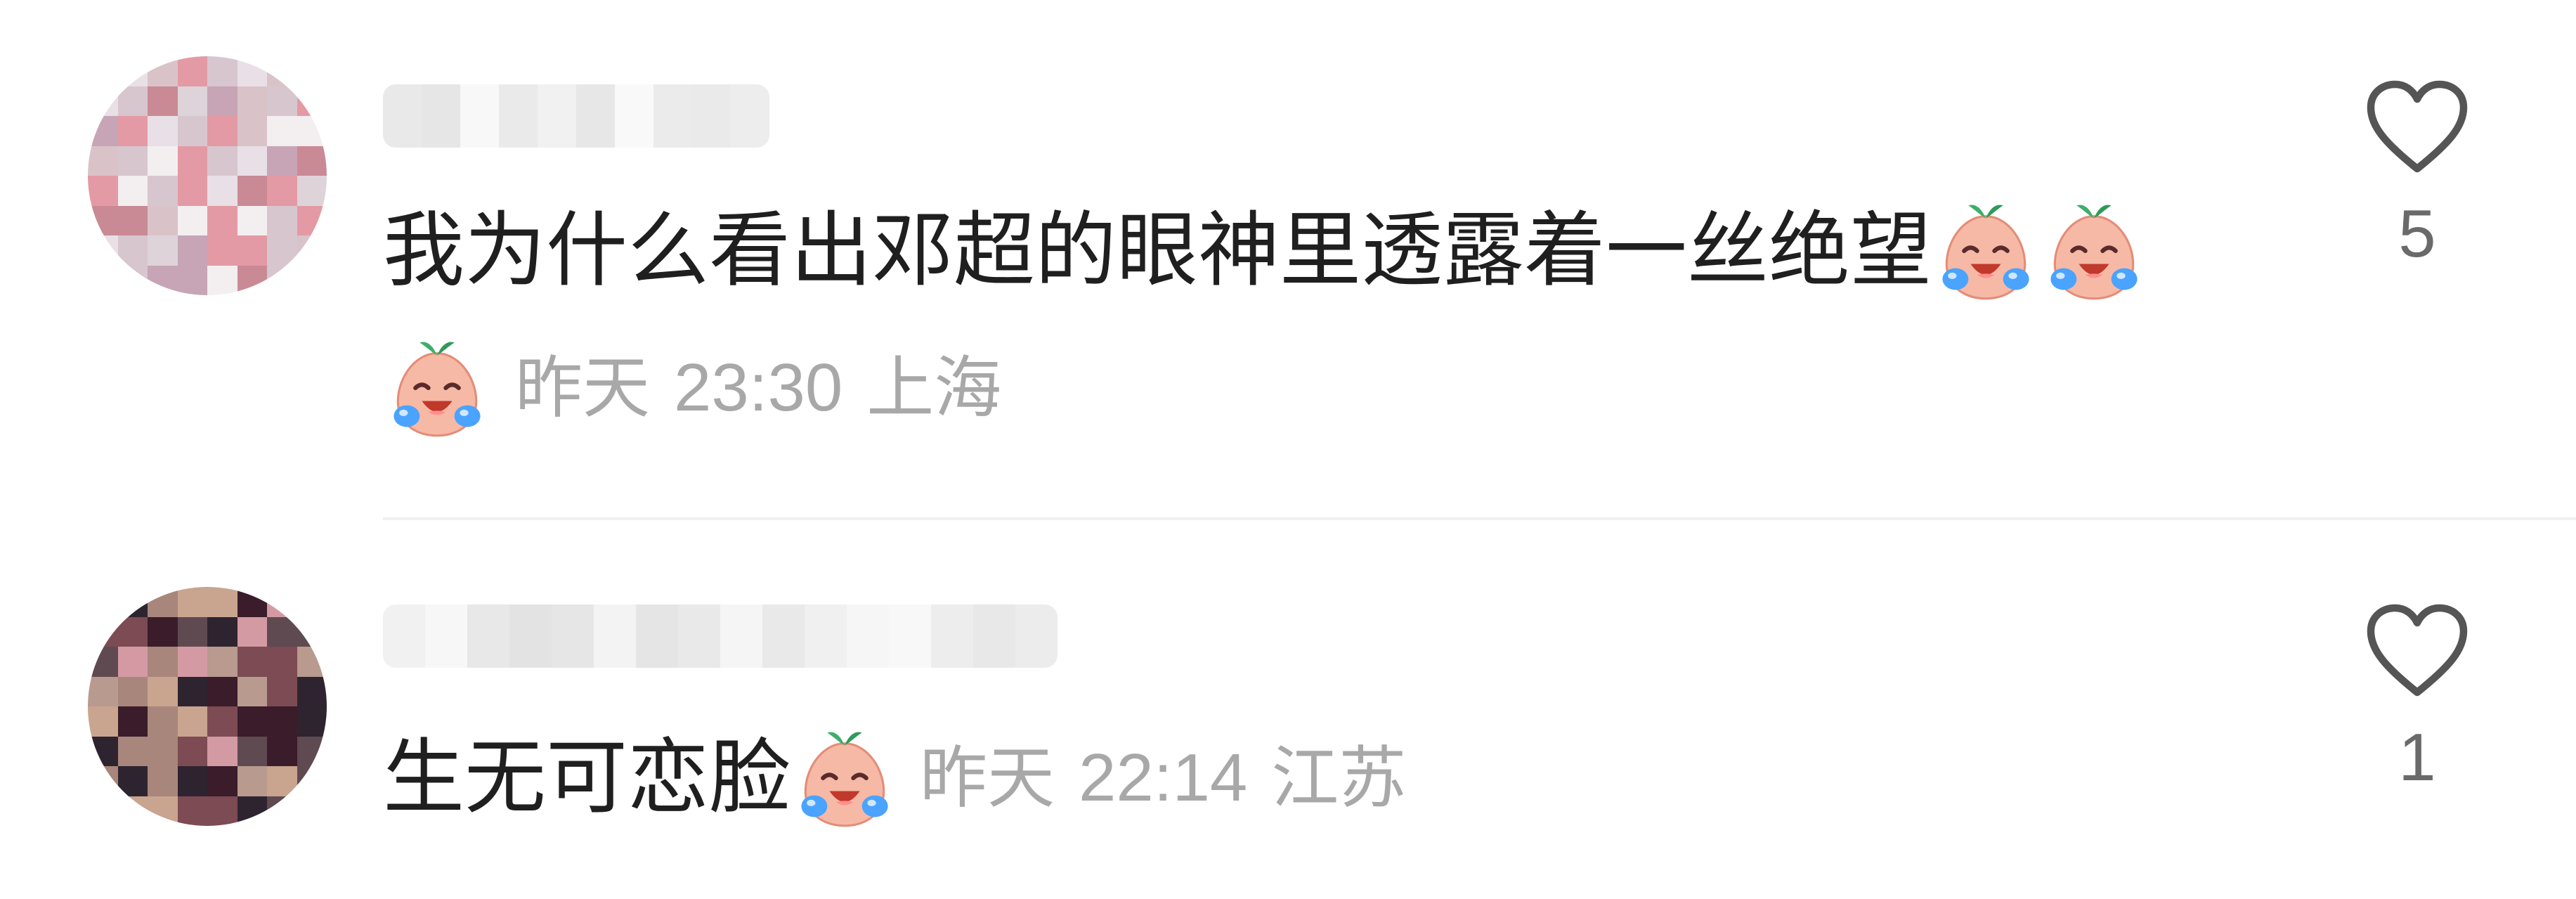 The width and height of the screenshot is (2576, 899). Describe the element at coordinates (587, 778) in the screenshot. I see `comment-text-content: 生无可恋脸` at that location.